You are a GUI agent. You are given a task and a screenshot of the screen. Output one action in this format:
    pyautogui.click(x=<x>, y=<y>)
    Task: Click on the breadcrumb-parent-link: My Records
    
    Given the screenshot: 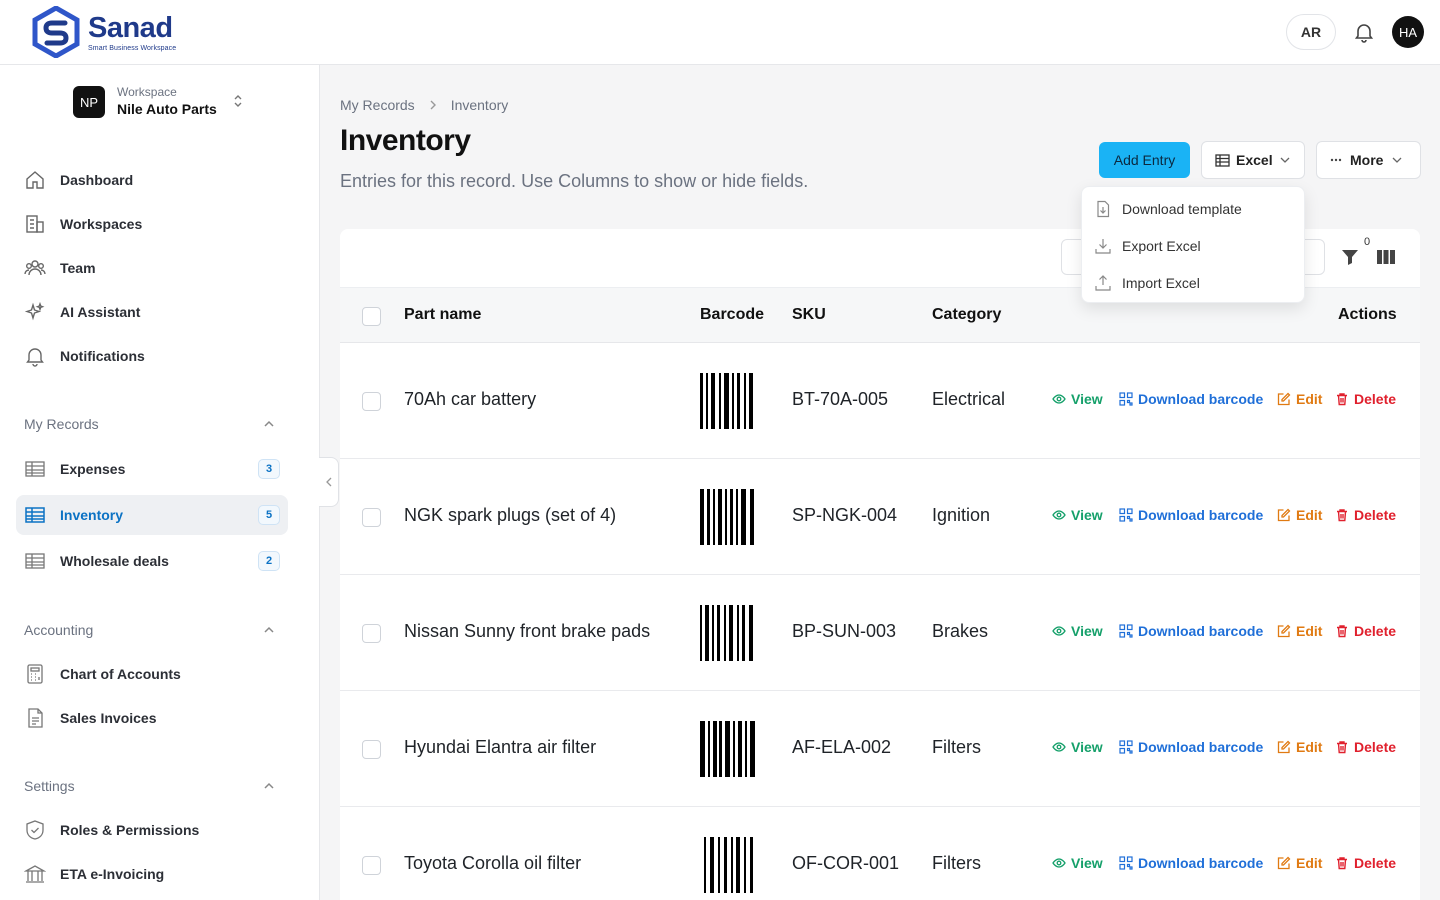 What is the action you would take?
    pyautogui.click(x=377, y=105)
    